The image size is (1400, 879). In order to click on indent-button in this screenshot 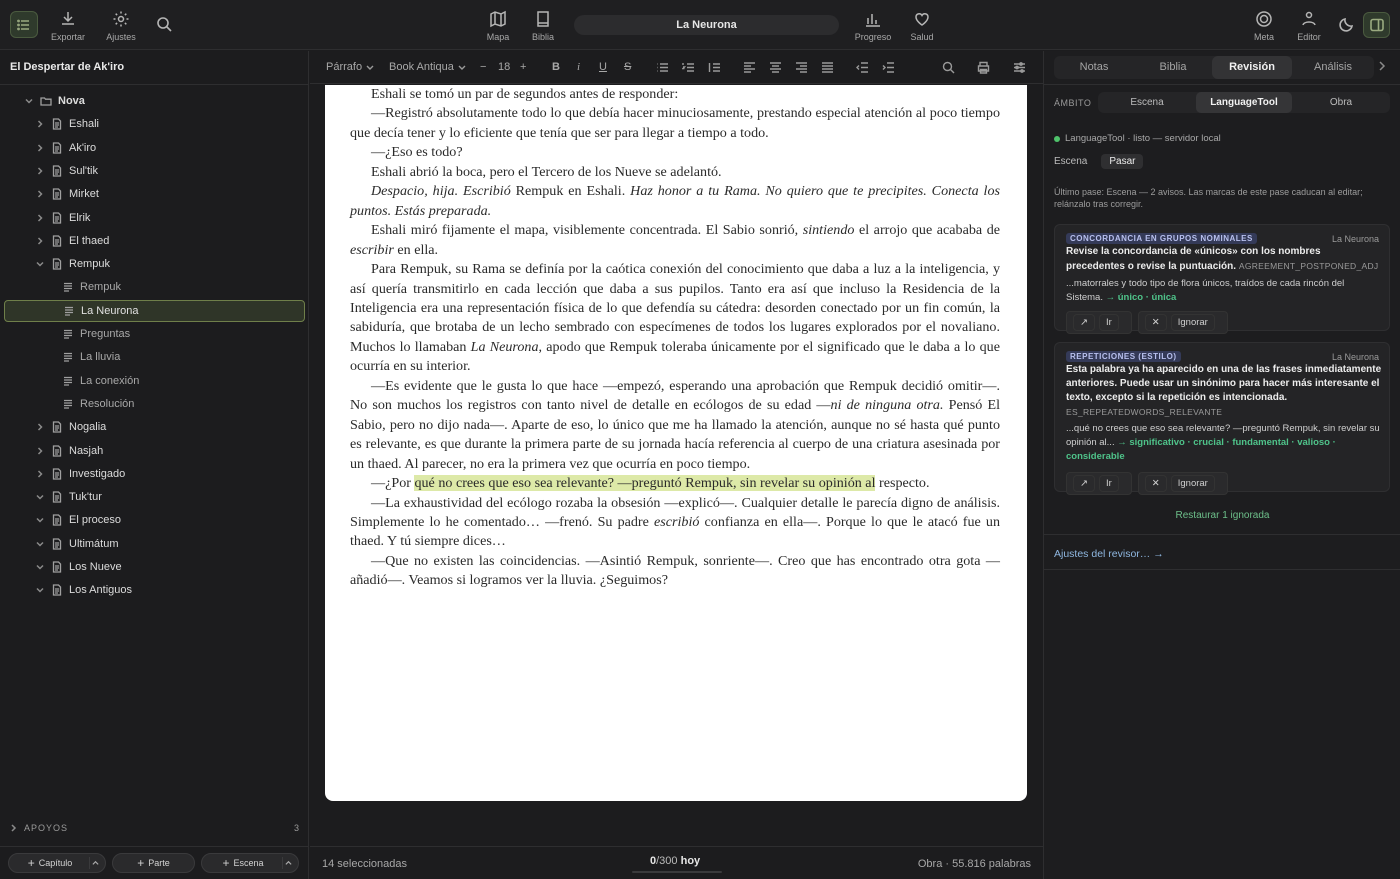, I will do `click(888, 67)`.